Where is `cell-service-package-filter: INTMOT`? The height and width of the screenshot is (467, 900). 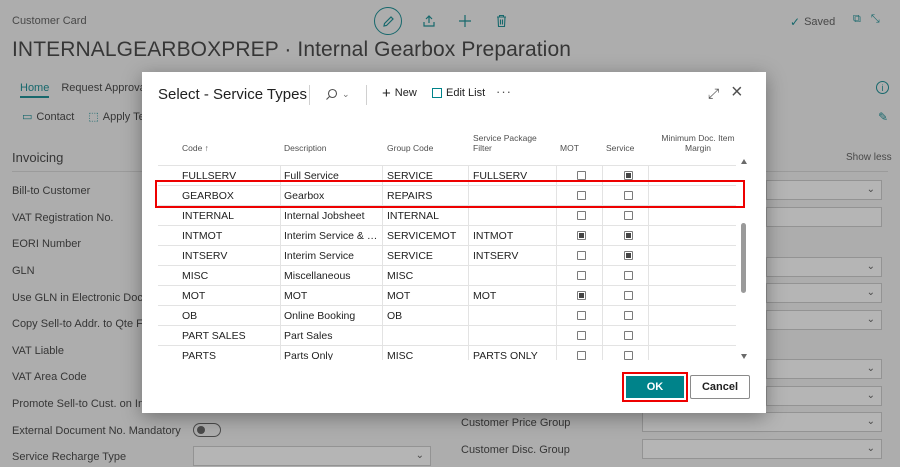 cell-service-package-filter: INTMOT is located at coordinates (514, 236).